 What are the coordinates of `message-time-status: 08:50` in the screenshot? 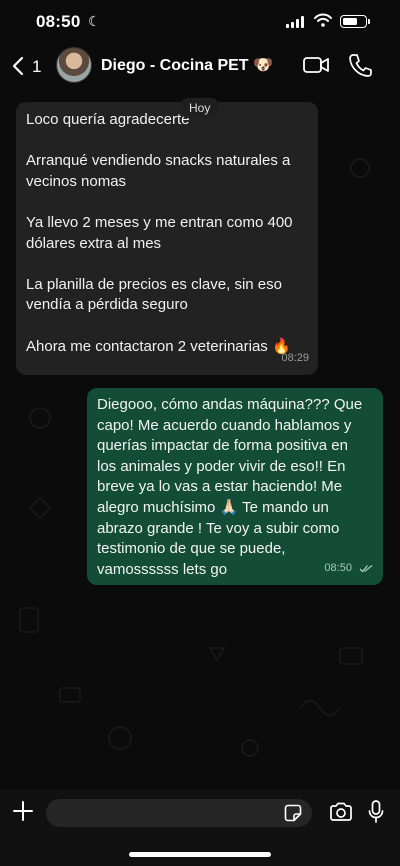 It's located at (348, 568).